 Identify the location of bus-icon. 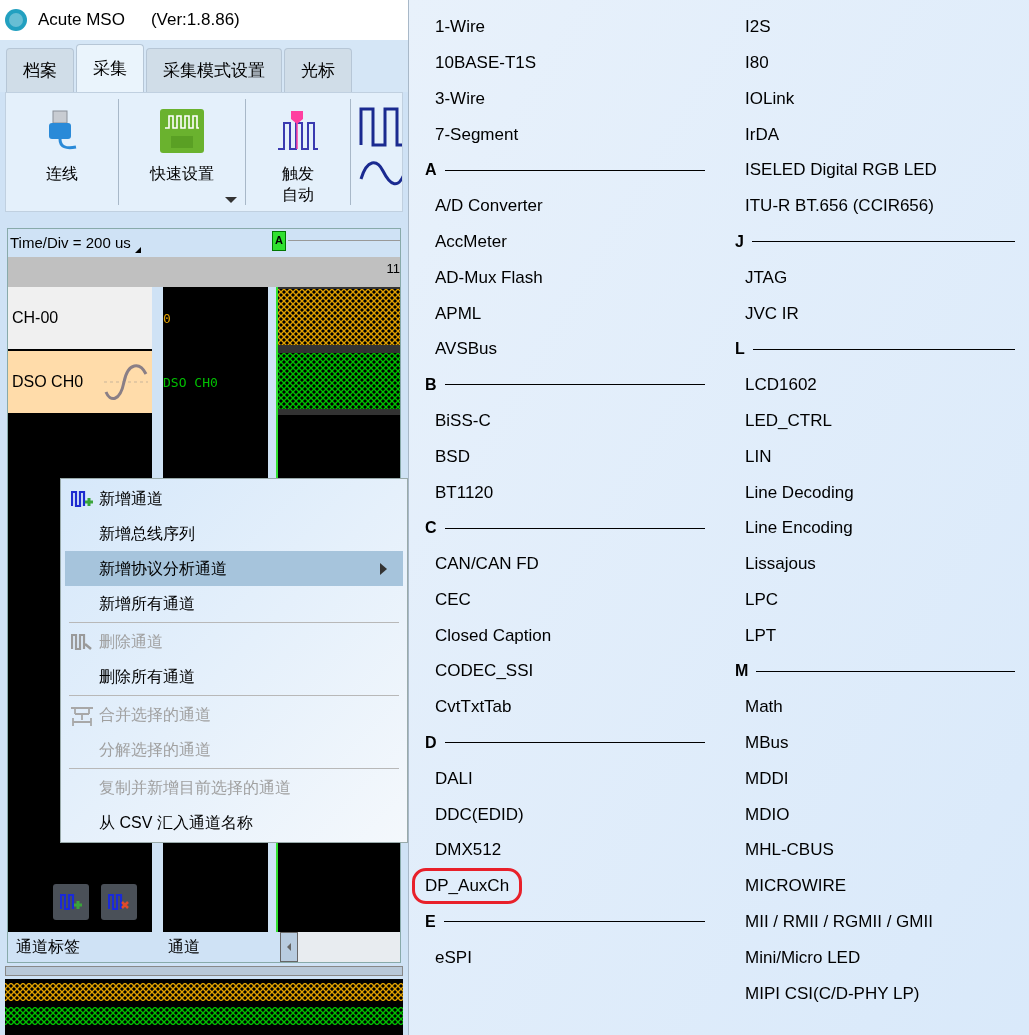
(182, 131).